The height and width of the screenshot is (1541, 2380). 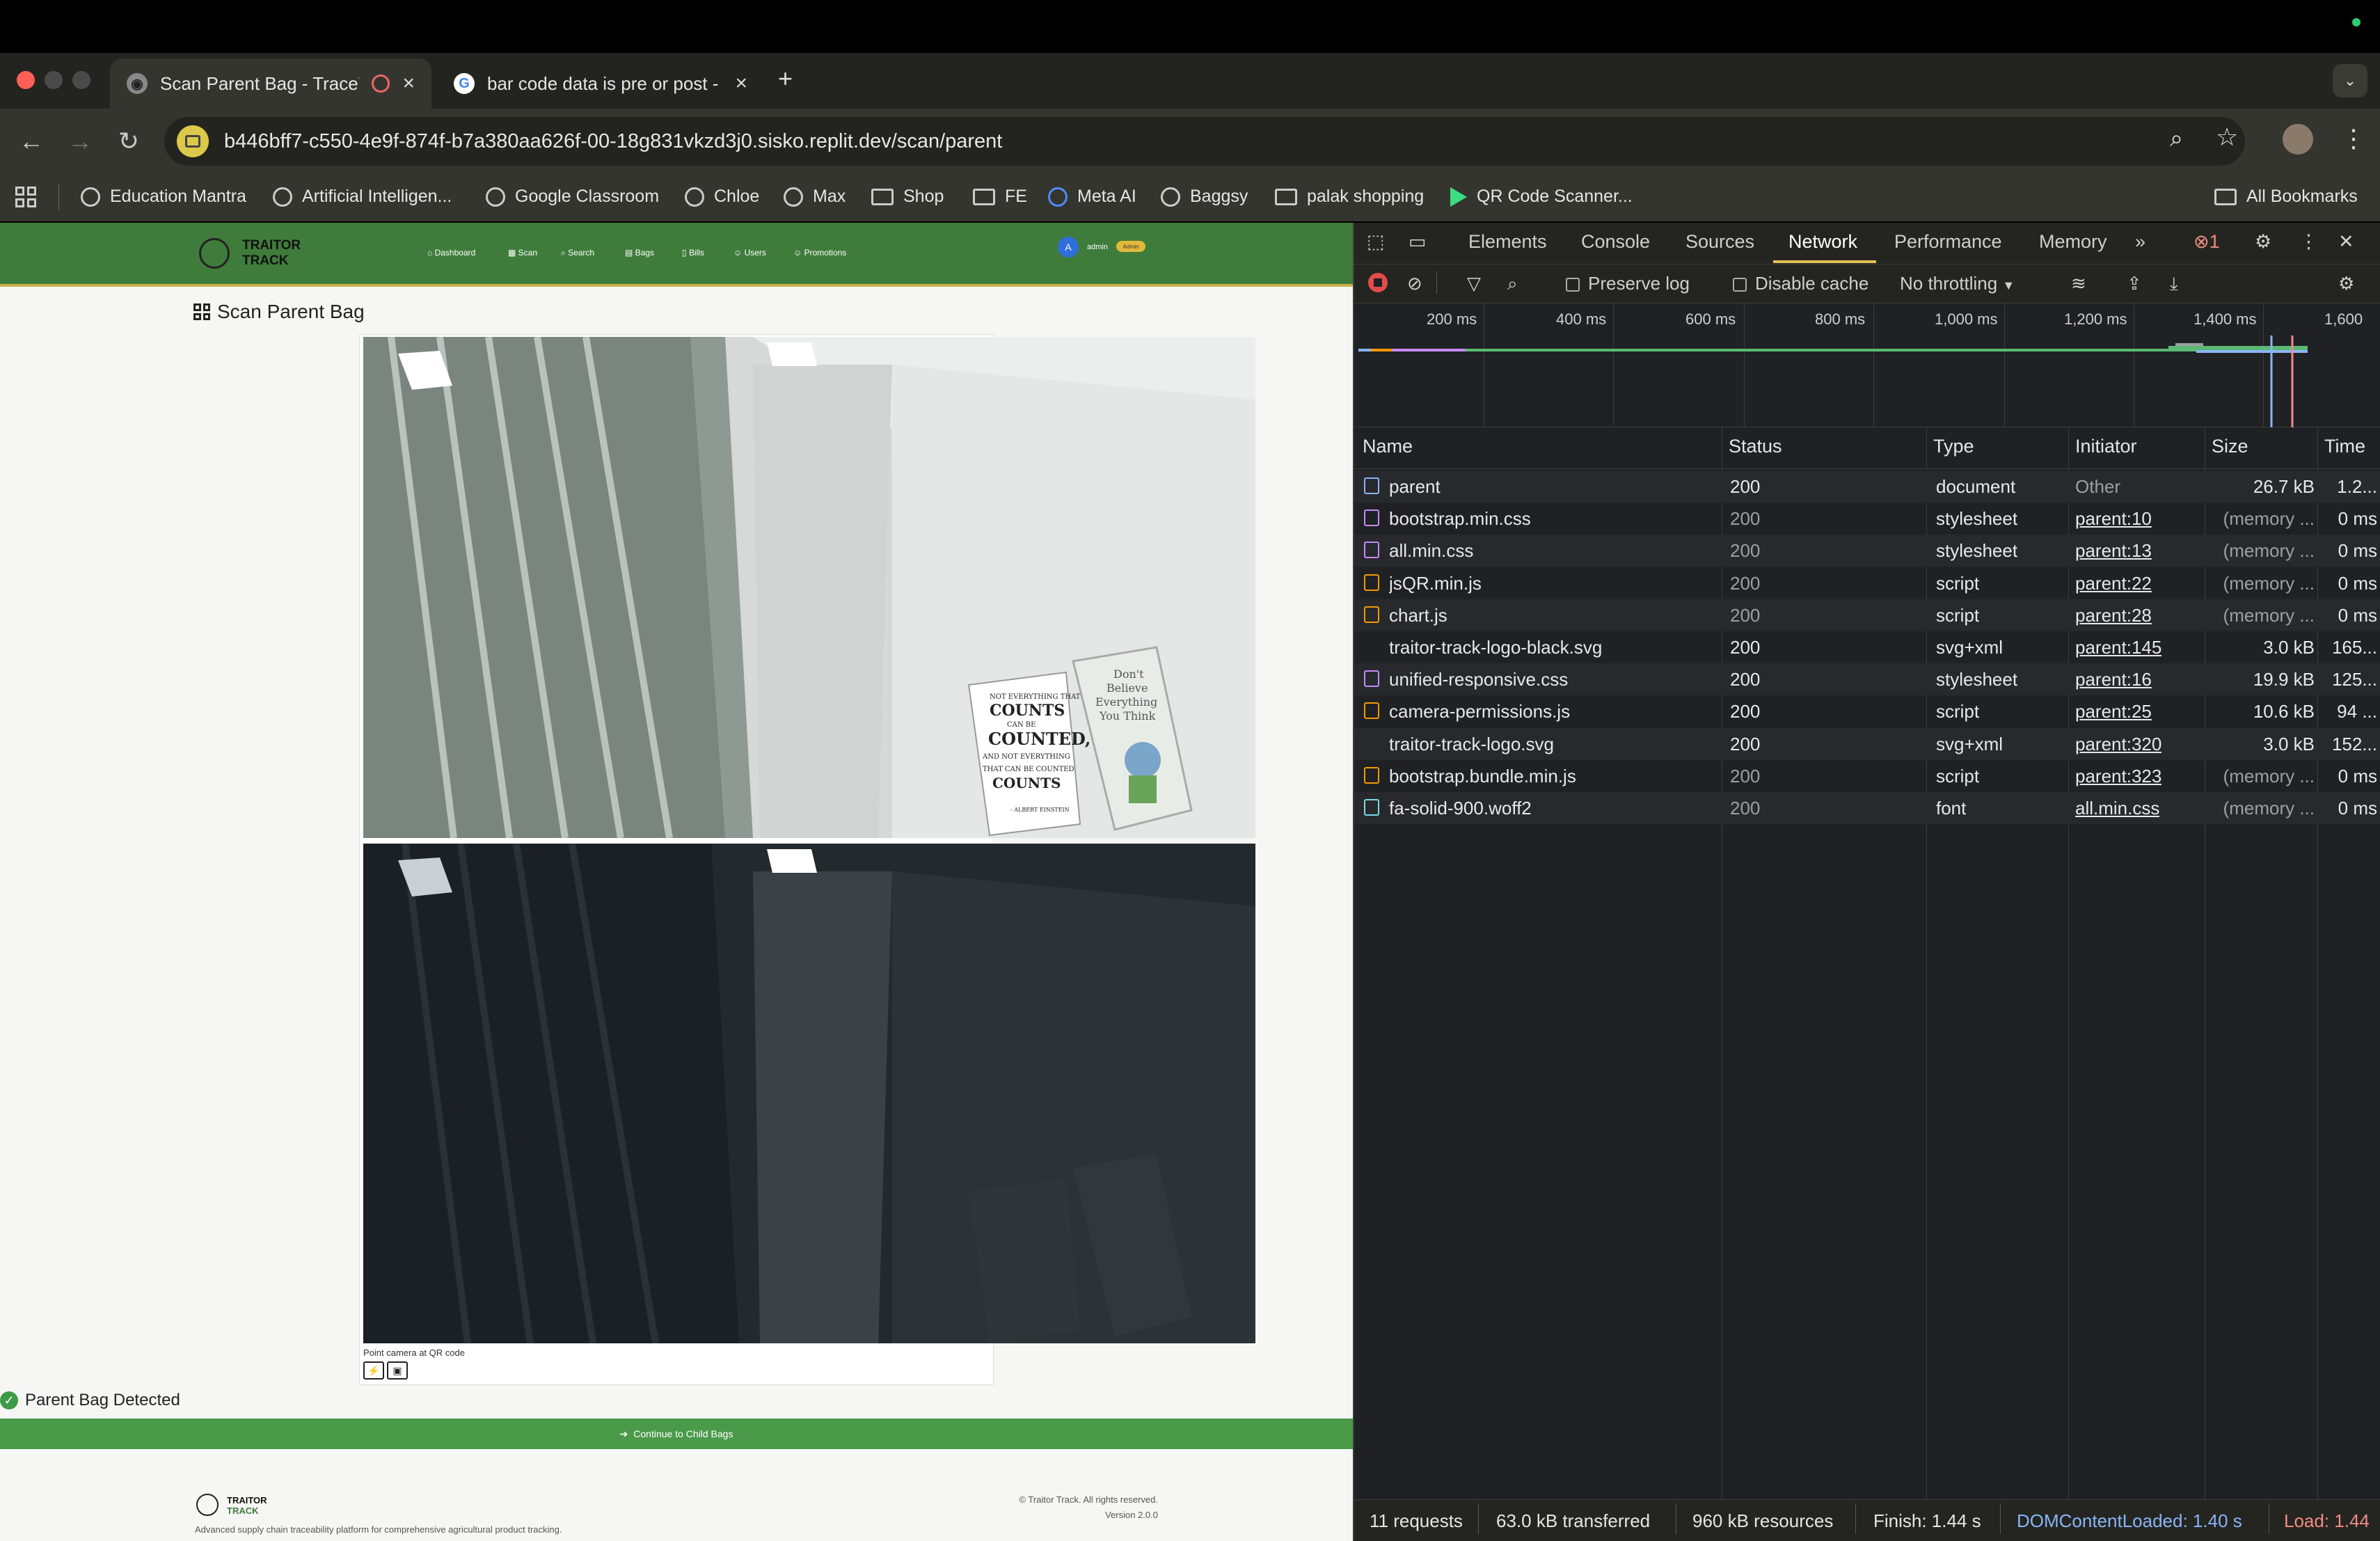 What do you see at coordinates (1958, 776) in the screenshot?
I see `request-type: script` at bounding box center [1958, 776].